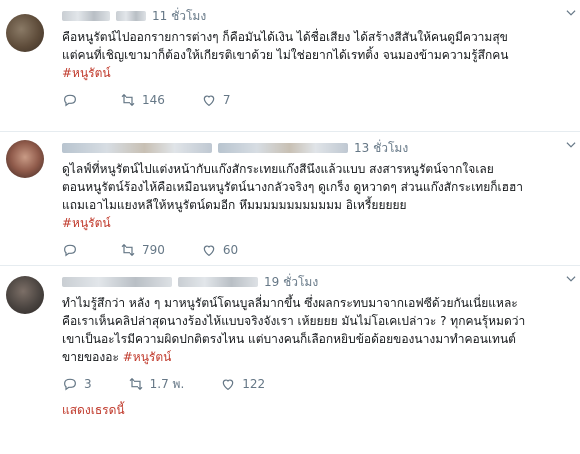  Describe the element at coordinates (254, 384) in the screenshot. I see `like-count: 122` at that location.